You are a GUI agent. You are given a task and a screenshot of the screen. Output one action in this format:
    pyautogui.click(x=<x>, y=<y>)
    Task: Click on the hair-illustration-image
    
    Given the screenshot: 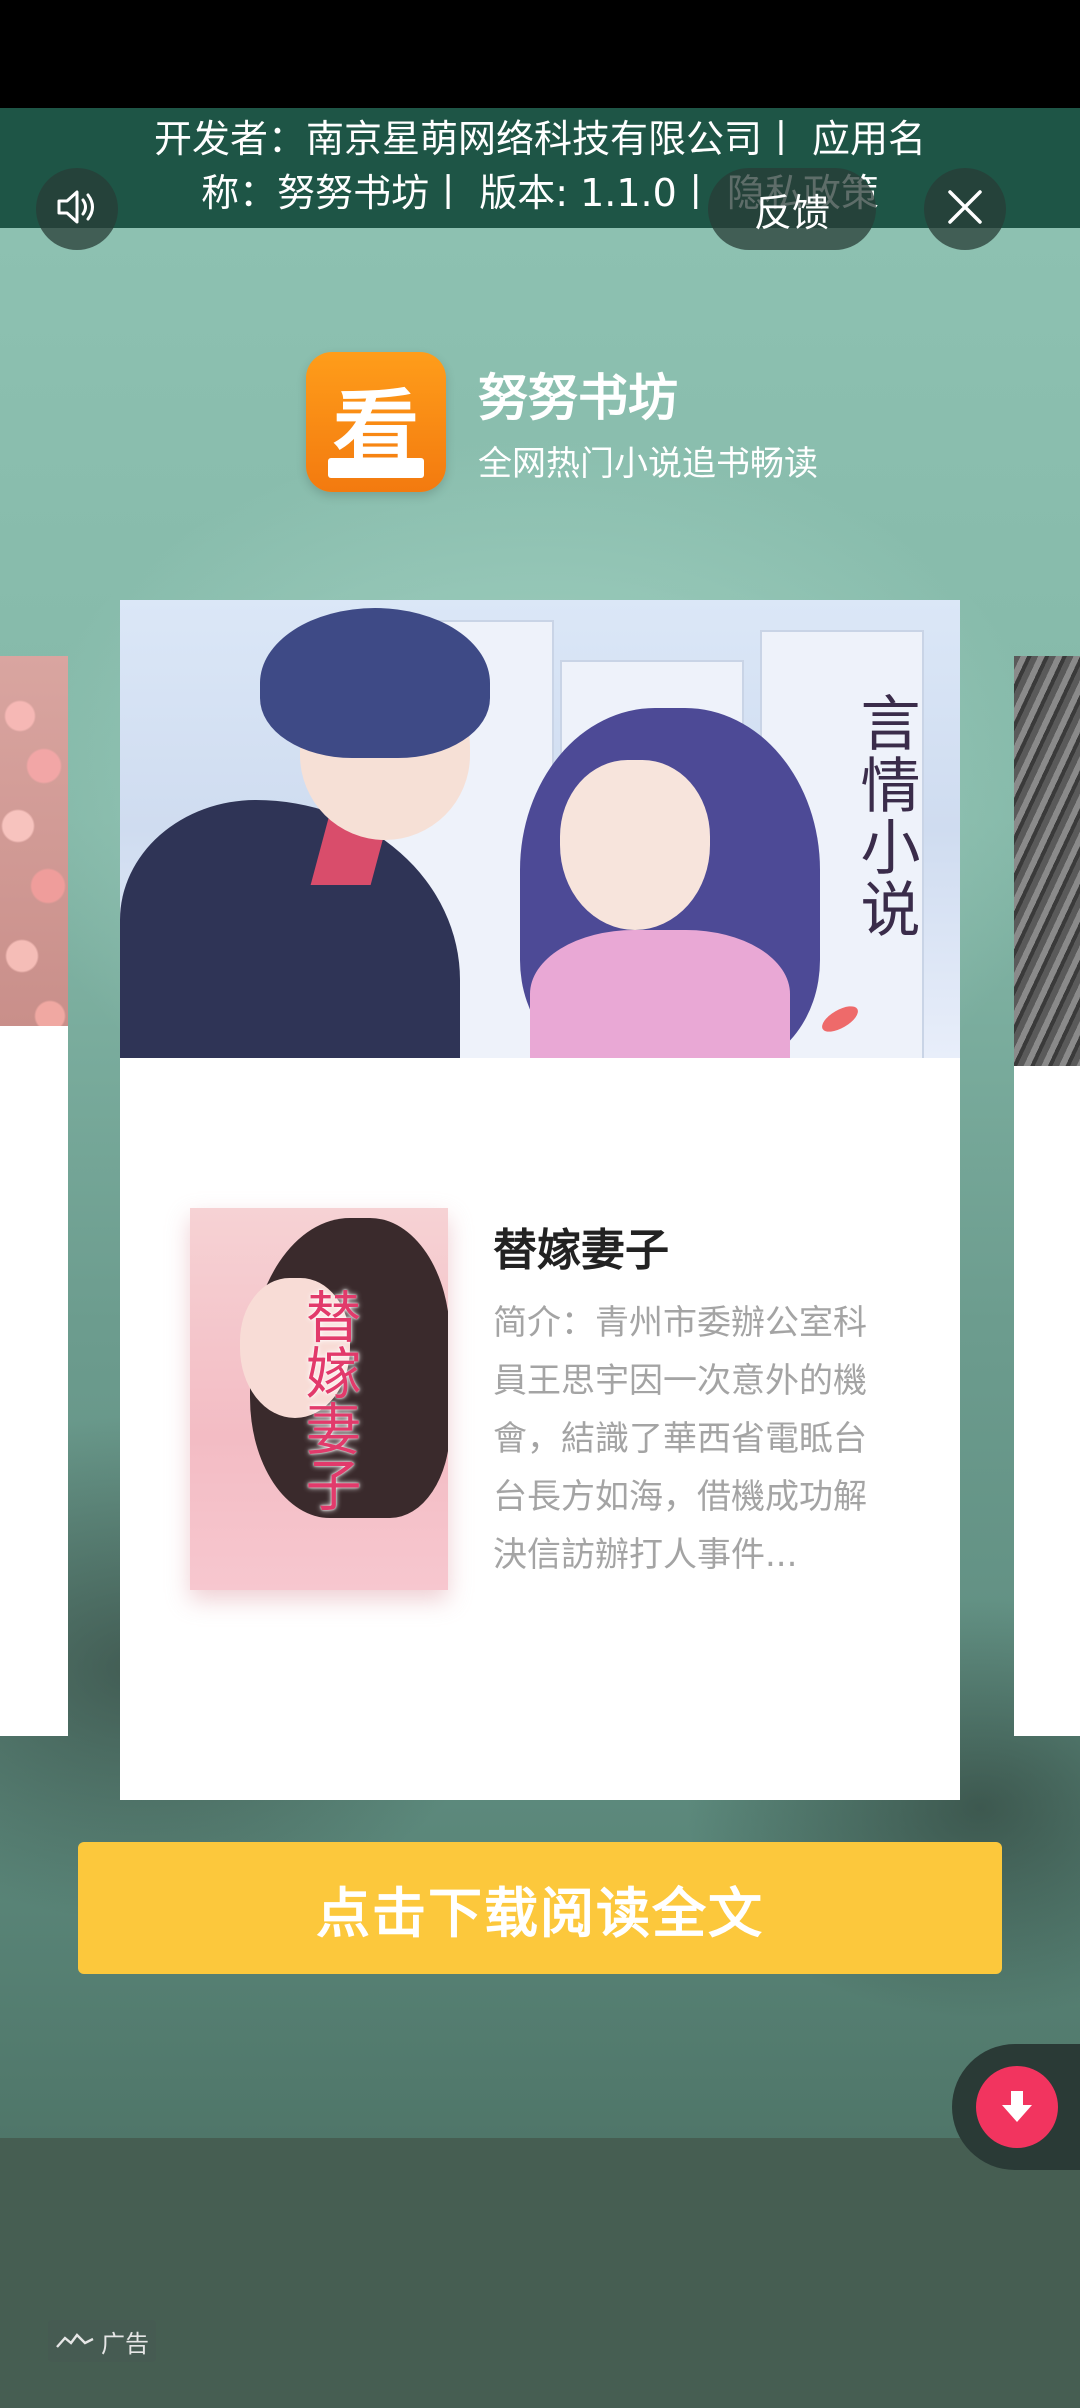 What is the action you would take?
    pyautogui.click(x=1047, y=861)
    